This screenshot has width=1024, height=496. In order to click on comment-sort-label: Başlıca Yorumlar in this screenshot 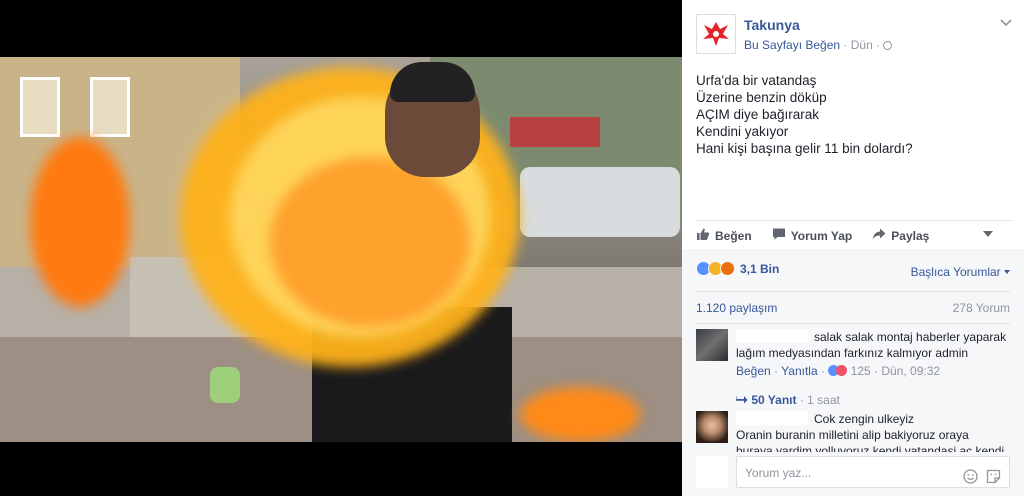, I will do `click(955, 272)`.